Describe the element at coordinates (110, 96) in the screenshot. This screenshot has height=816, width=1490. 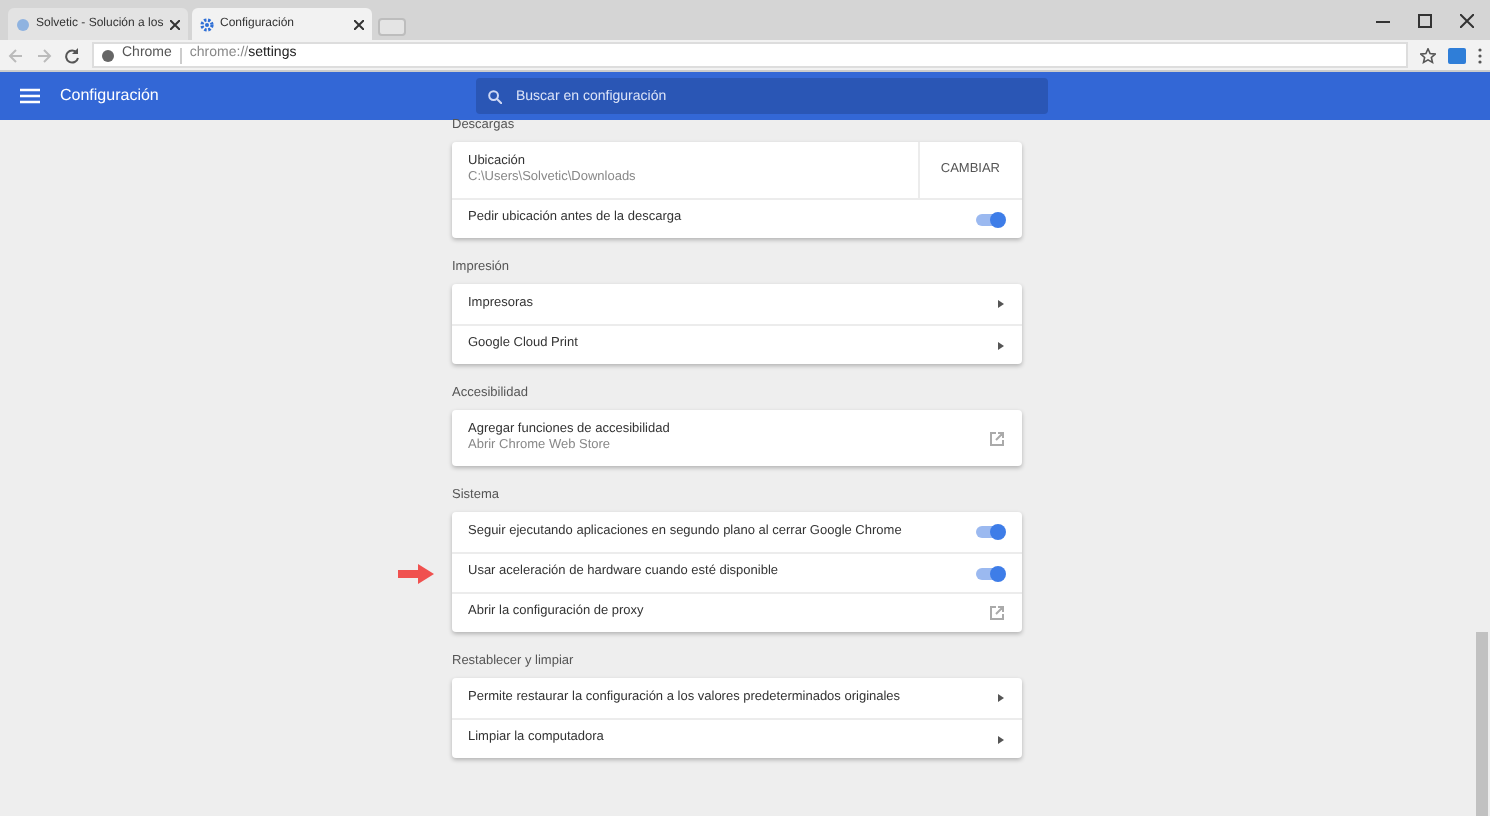
I see `page-title: Configuración` at that location.